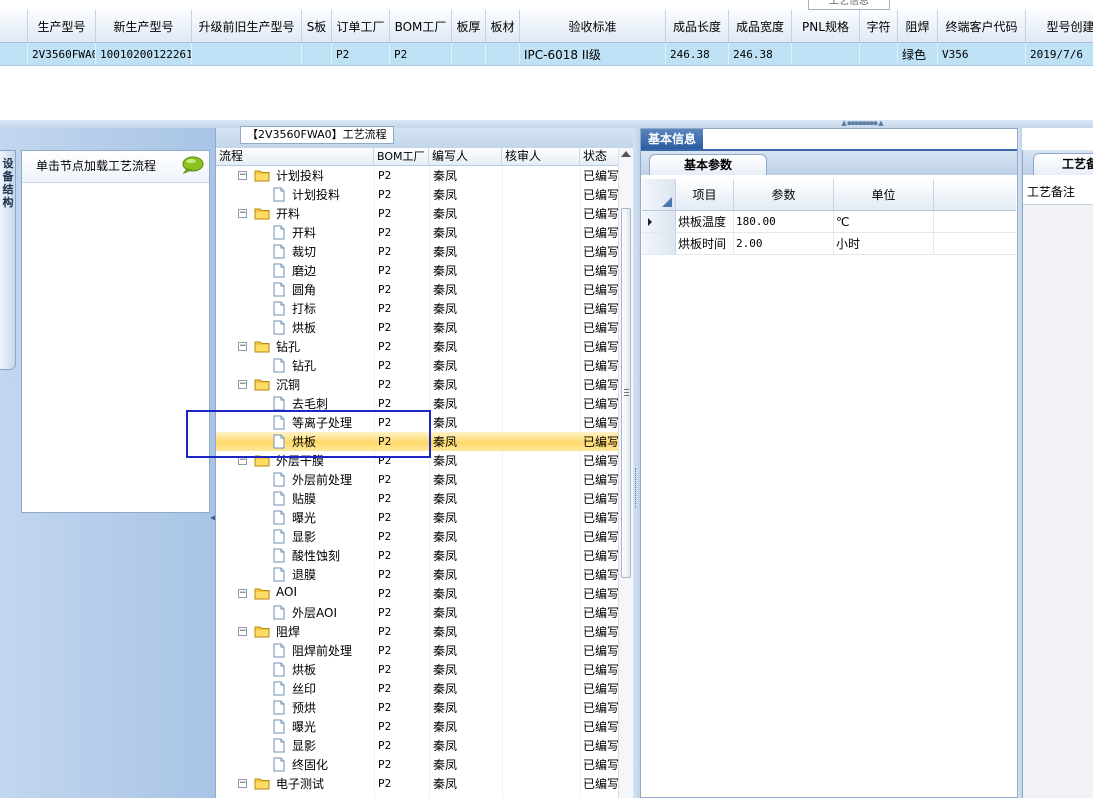 The height and width of the screenshot is (798, 1093). What do you see at coordinates (1058, 501) in the screenshot?
I see `process-remark-text` at bounding box center [1058, 501].